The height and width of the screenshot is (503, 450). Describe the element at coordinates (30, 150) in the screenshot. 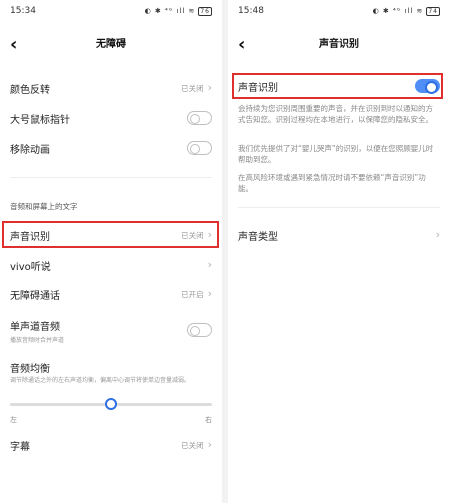

I see `setting-label: 移除动画` at that location.